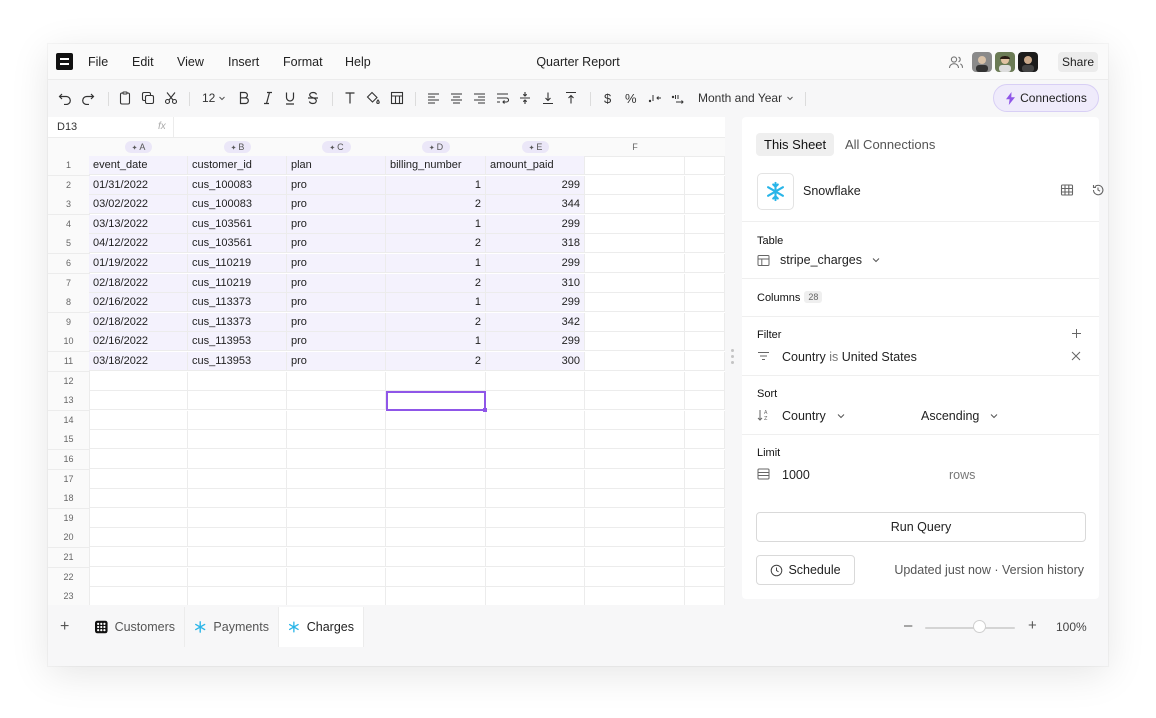 The height and width of the screenshot is (718, 1156). Describe the element at coordinates (535, 322) in the screenshot. I see `table-cell: 342` at that location.